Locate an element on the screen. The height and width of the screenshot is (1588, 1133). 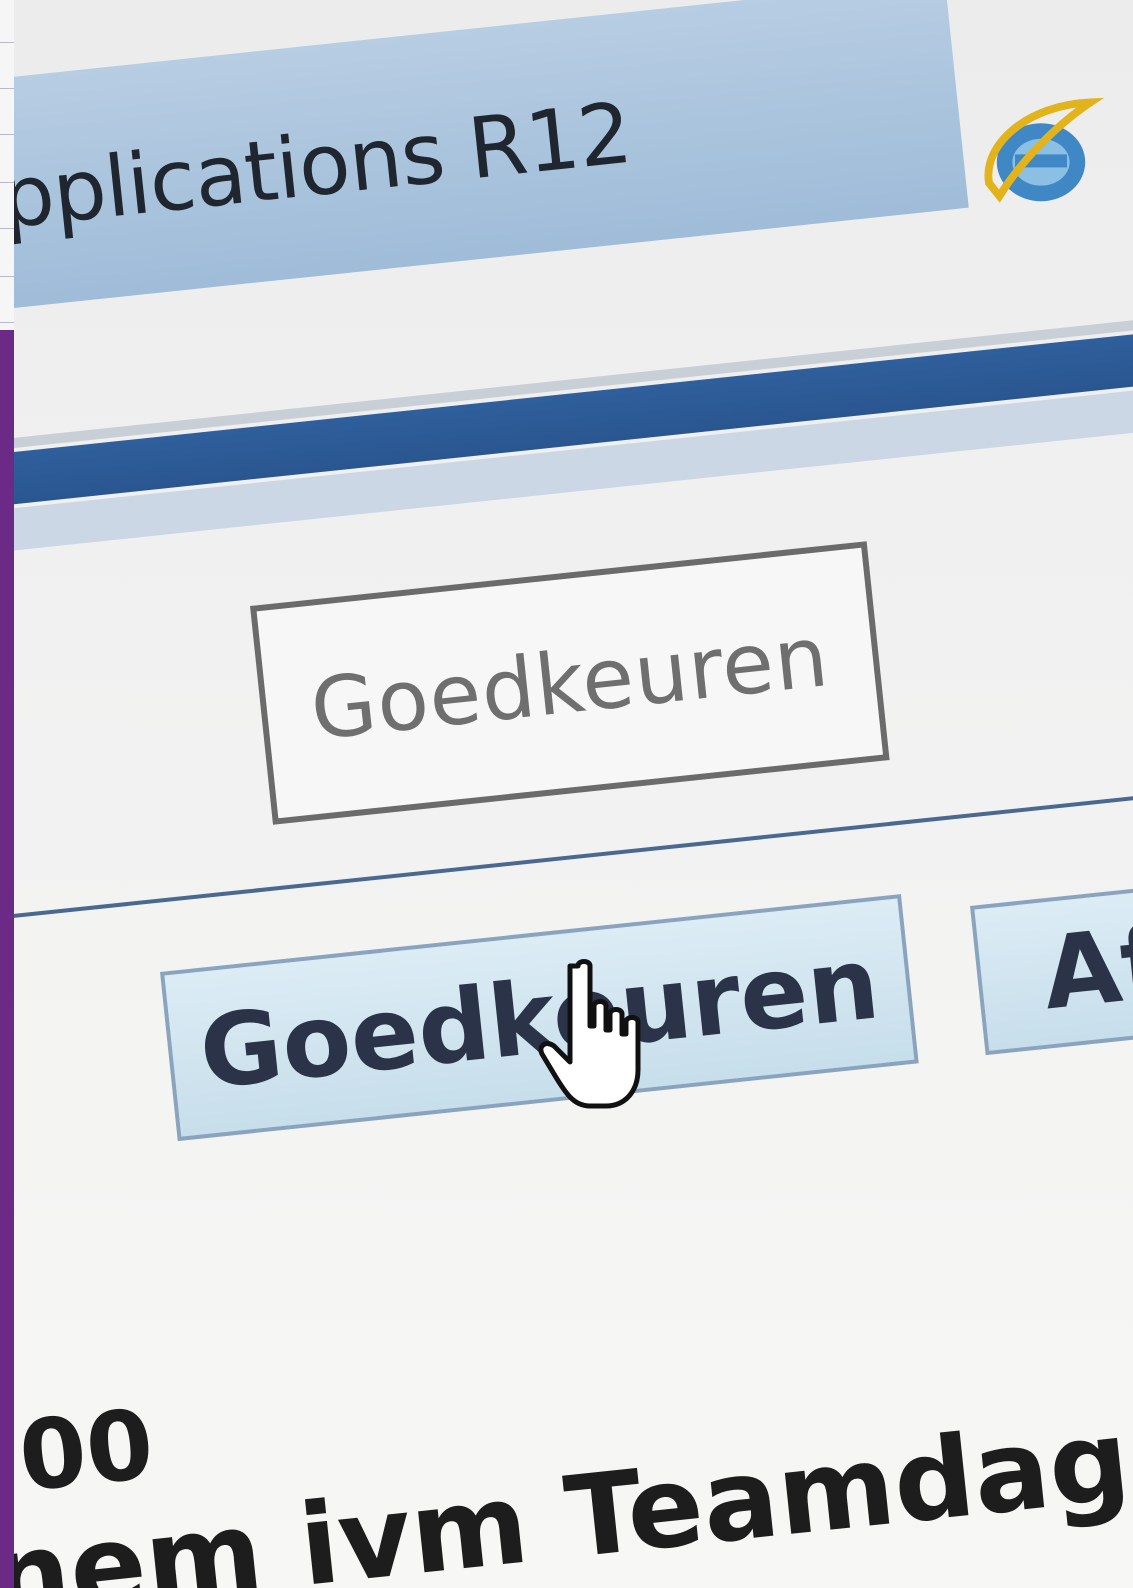
separator-line is located at coordinates (573, 855).